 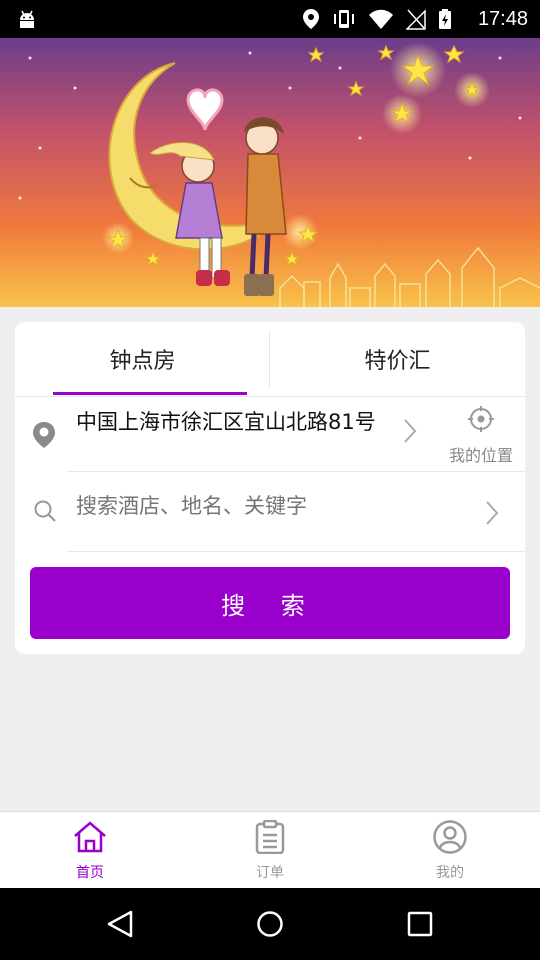 What do you see at coordinates (270, 603) in the screenshot?
I see `search-button: 搜 索` at bounding box center [270, 603].